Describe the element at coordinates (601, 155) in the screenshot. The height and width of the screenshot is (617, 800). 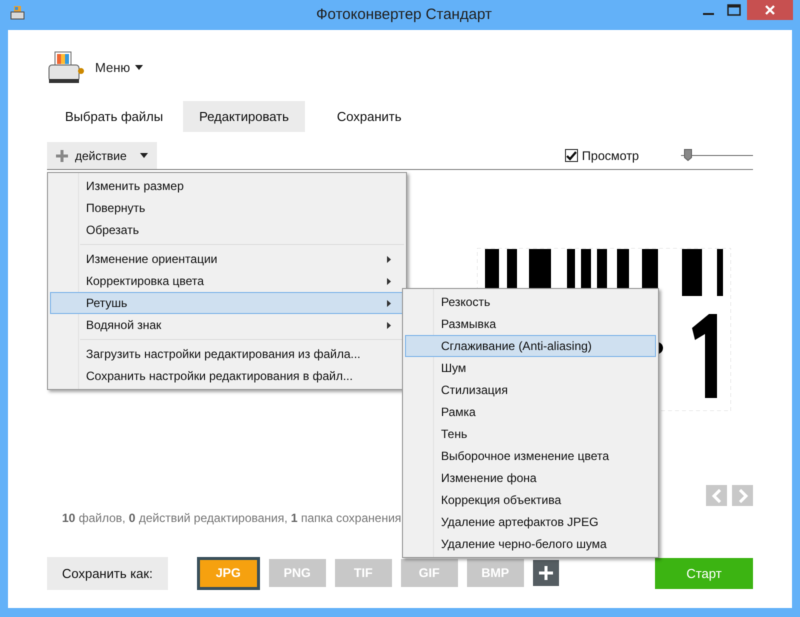
I see `preview-checkbox: Просмотр` at that location.